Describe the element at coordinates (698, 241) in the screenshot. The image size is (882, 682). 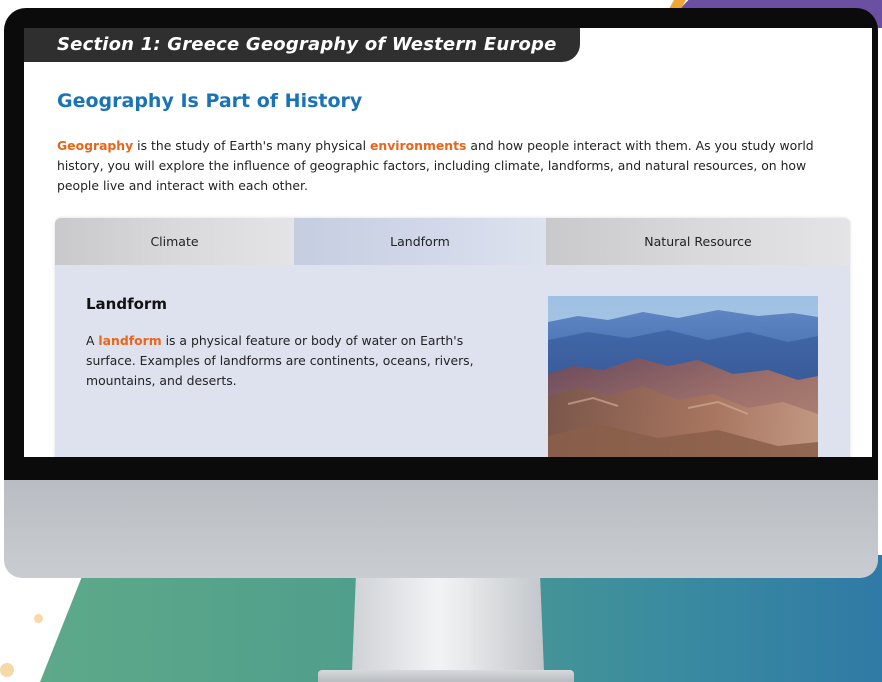
I see `tab-natural-resource: Natural Resource` at that location.